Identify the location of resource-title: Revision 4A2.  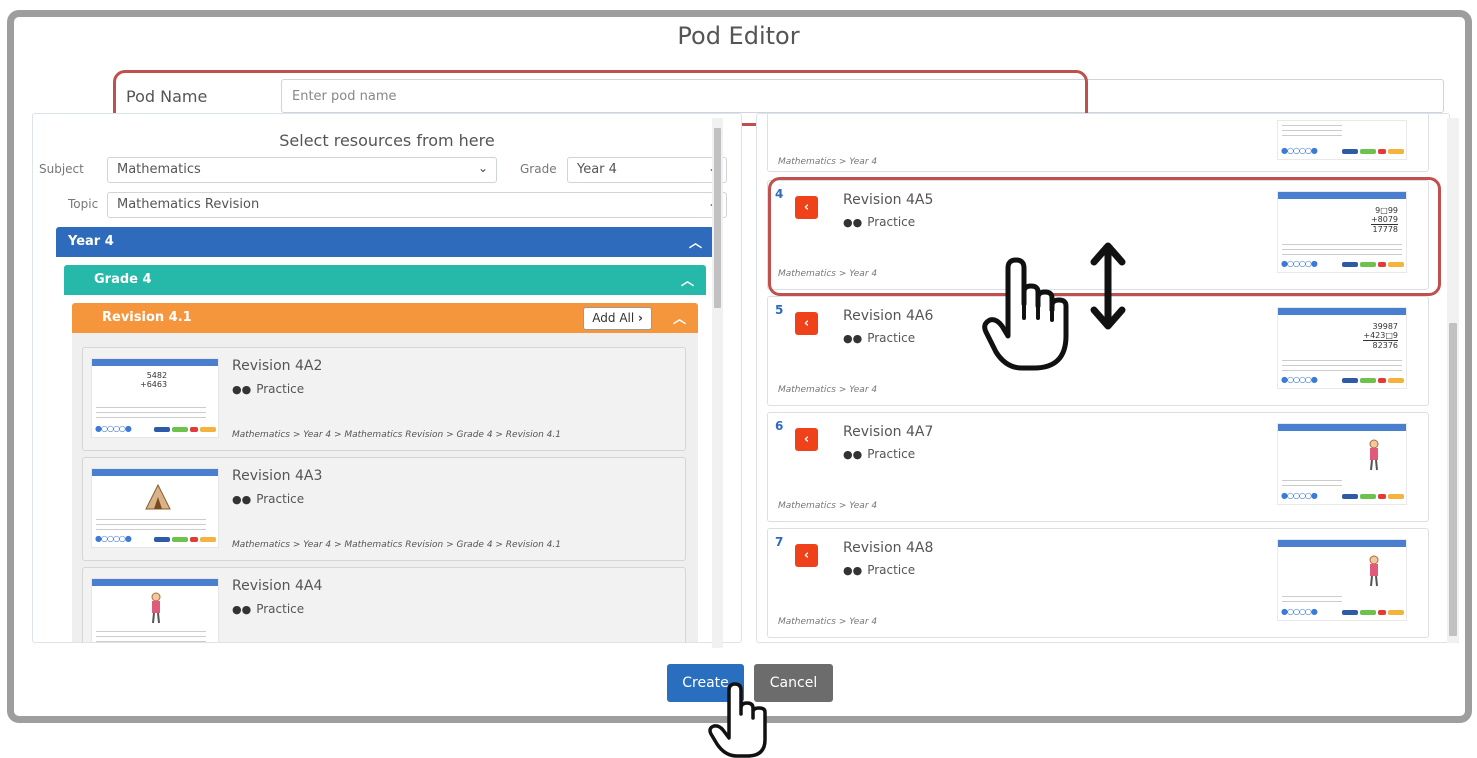
(277, 366).